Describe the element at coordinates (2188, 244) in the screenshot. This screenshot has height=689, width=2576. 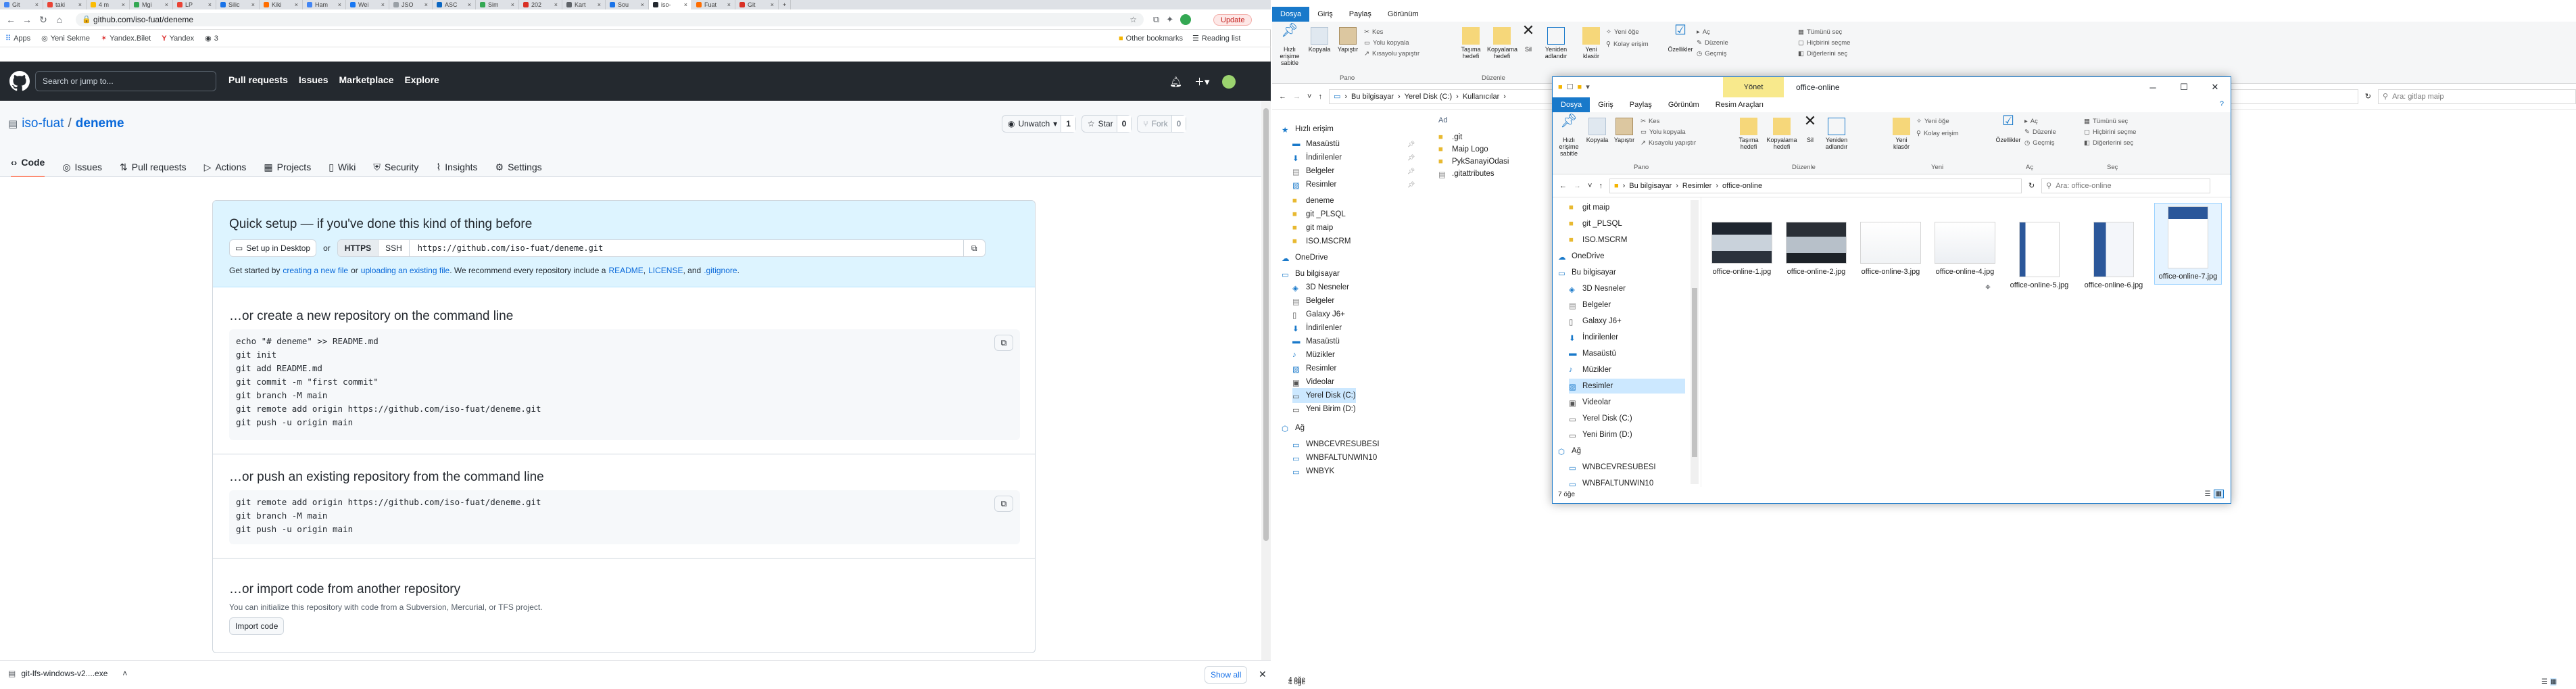
I see `image-thumbnail-item: office-online-7.jpg` at that location.